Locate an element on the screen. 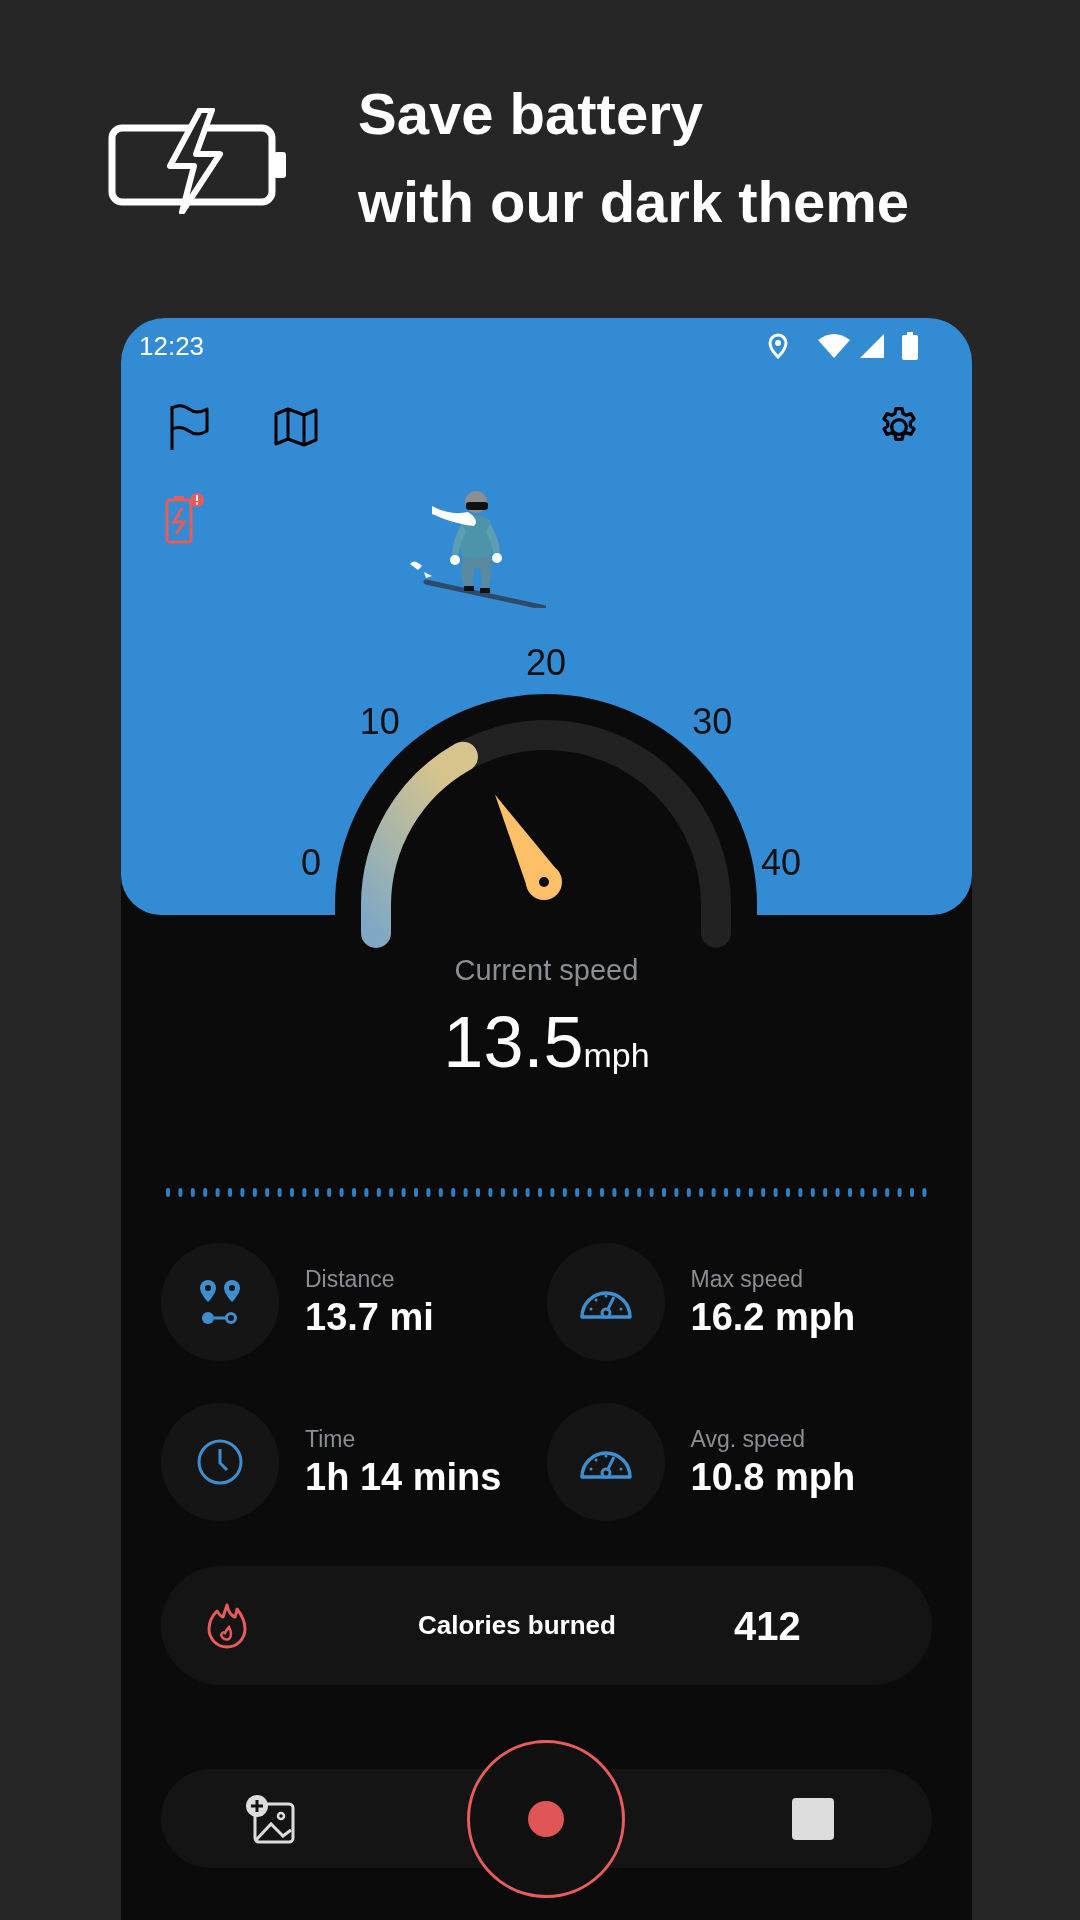  route-icon is located at coordinates (220, 1302).